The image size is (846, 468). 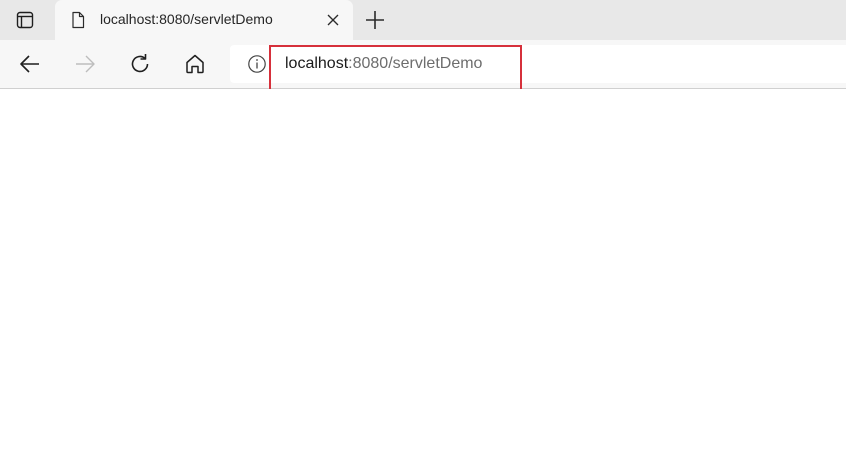 What do you see at coordinates (78, 20) in the screenshot?
I see `page-icon` at bounding box center [78, 20].